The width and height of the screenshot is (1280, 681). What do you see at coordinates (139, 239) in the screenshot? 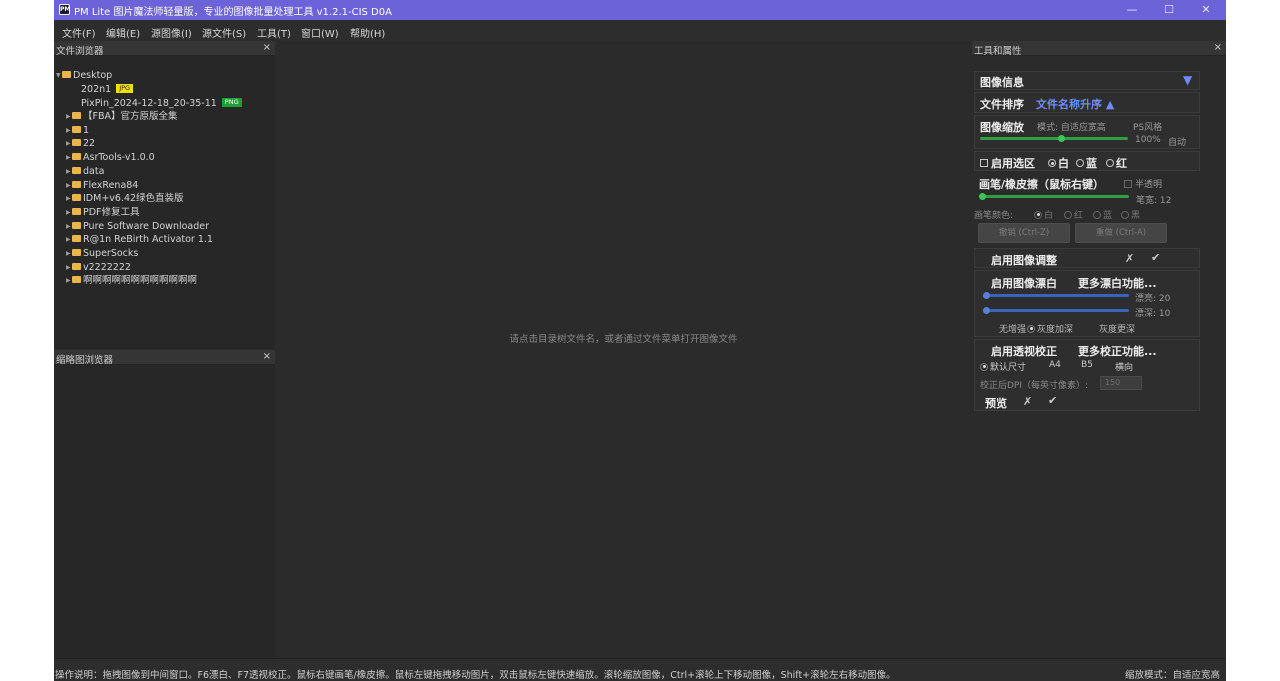
I see `tree-folder: ▶ R@1n ReBirth Activator 1.1` at bounding box center [139, 239].